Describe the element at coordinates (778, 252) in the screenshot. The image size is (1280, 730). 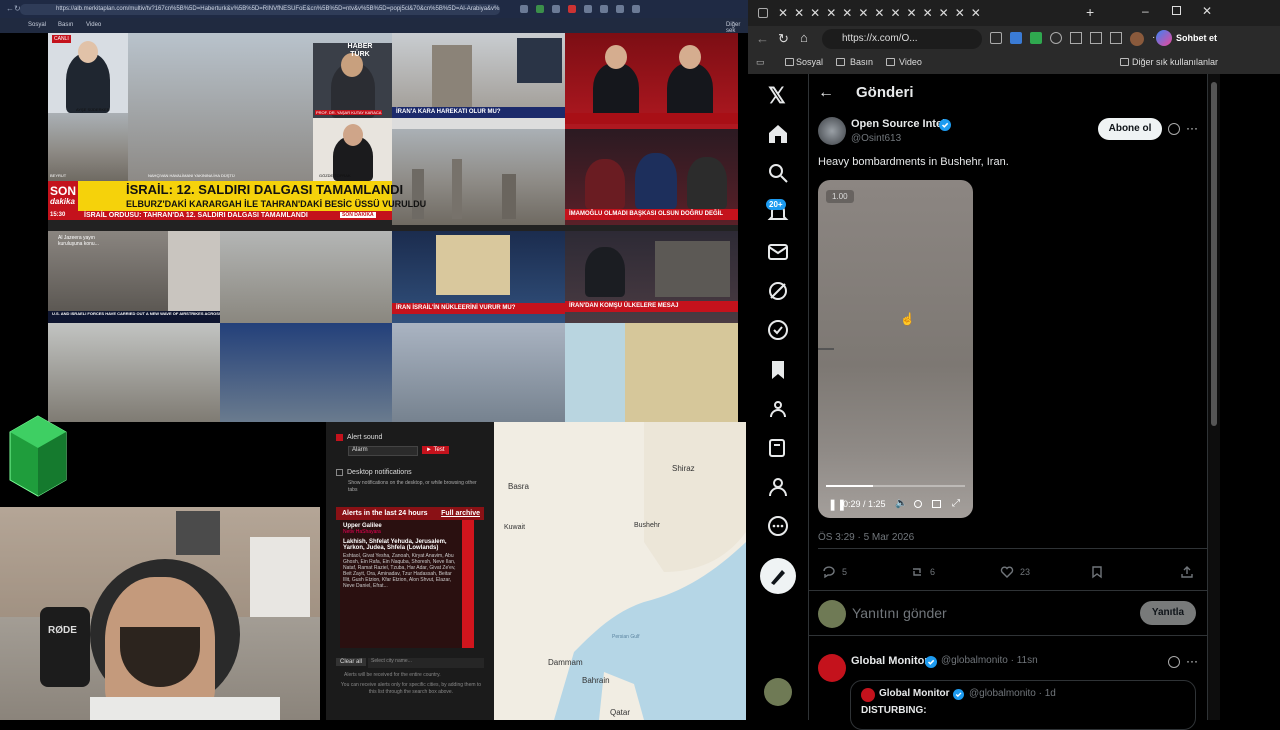
I see `messages-icon` at that location.